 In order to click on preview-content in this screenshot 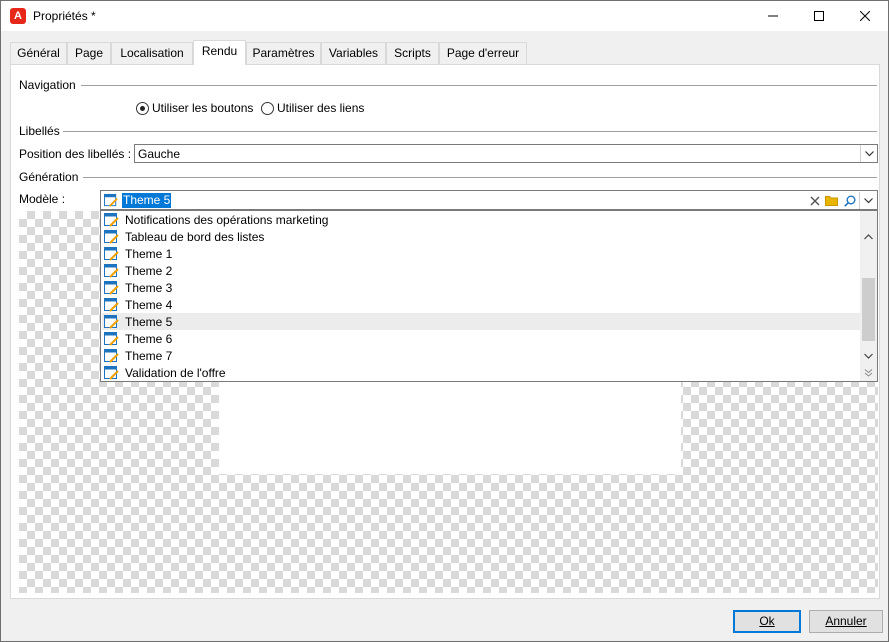, I will do `click(450, 427)`.